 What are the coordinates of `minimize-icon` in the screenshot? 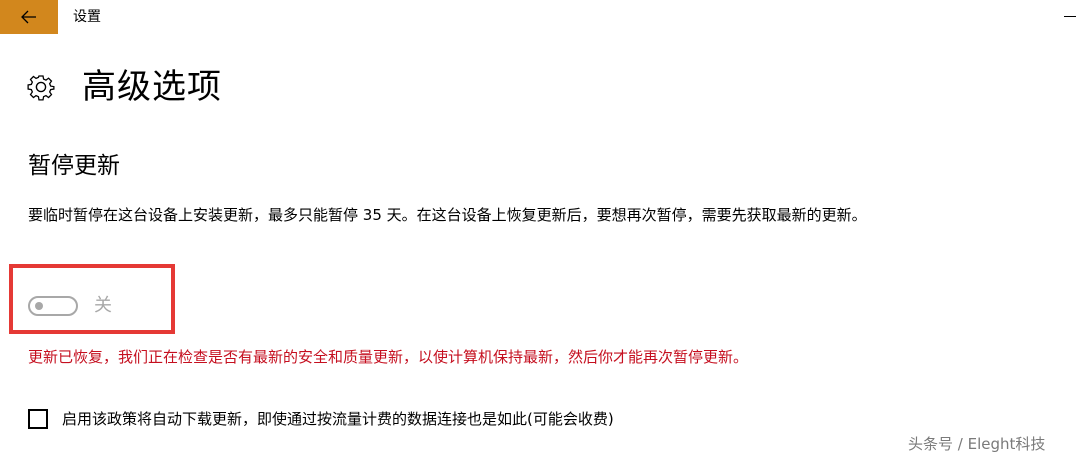 It's located at (1070, 16).